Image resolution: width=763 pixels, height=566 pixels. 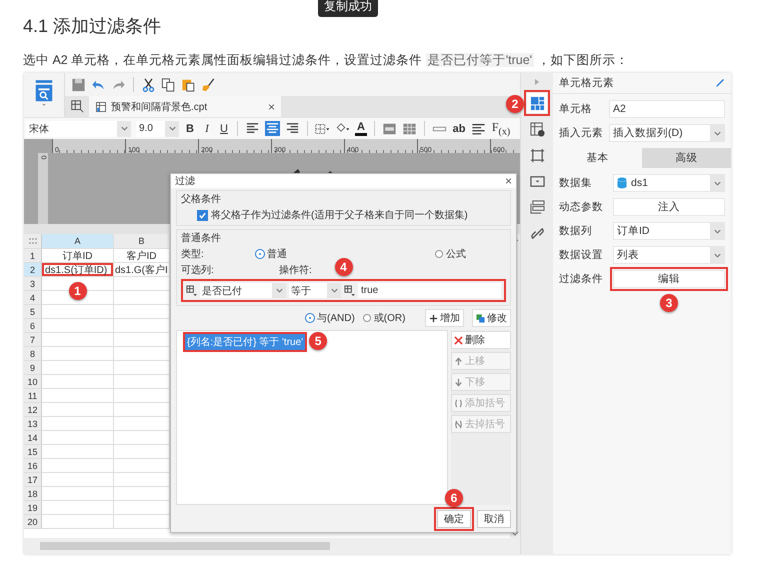 What do you see at coordinates (101, 106) in the screenshot?
I see `report-file-icon` at bounding box center [101, 106].